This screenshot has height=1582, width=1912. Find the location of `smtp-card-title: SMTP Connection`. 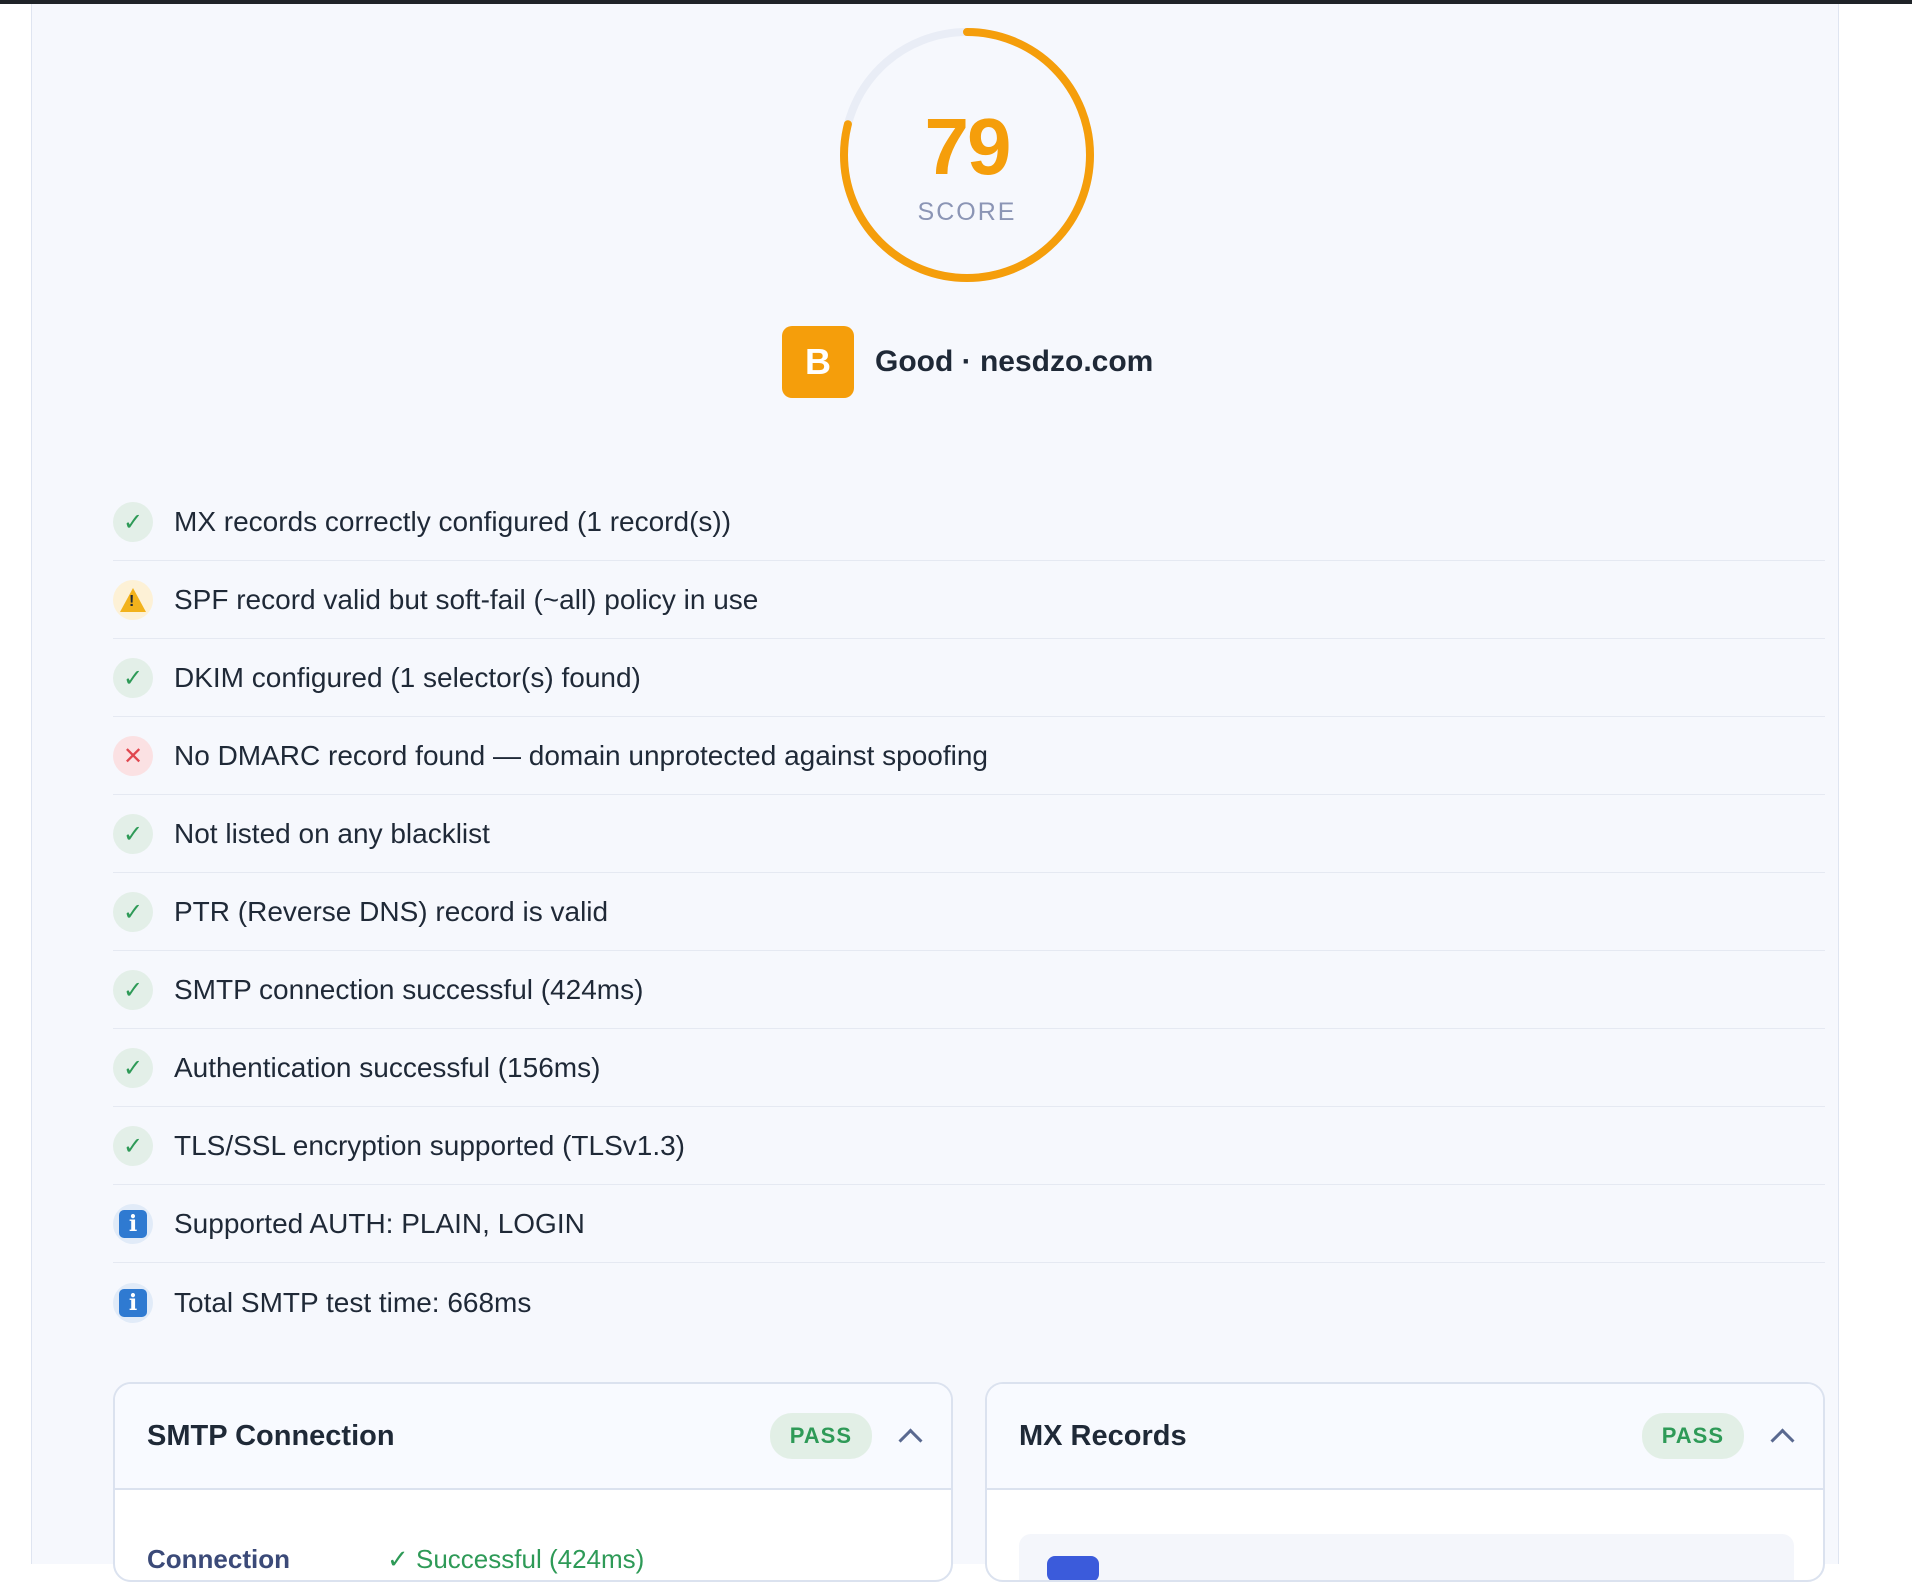

smtp-card-title: SMTP Connection is located at coordinates (271, 1435).